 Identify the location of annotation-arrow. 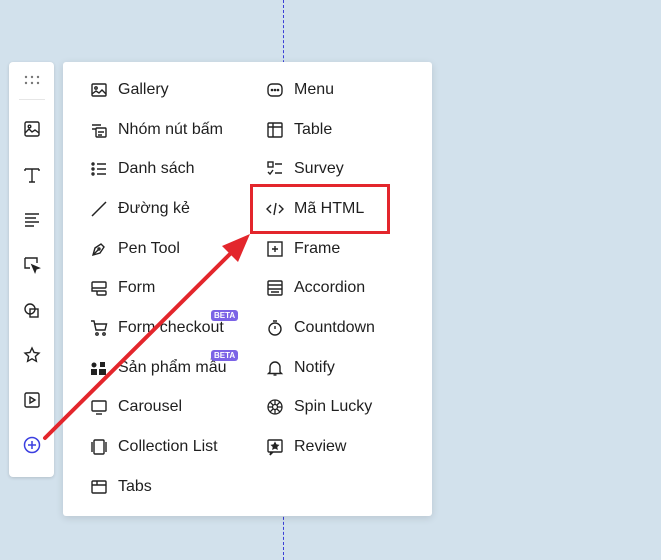
(146, 337).